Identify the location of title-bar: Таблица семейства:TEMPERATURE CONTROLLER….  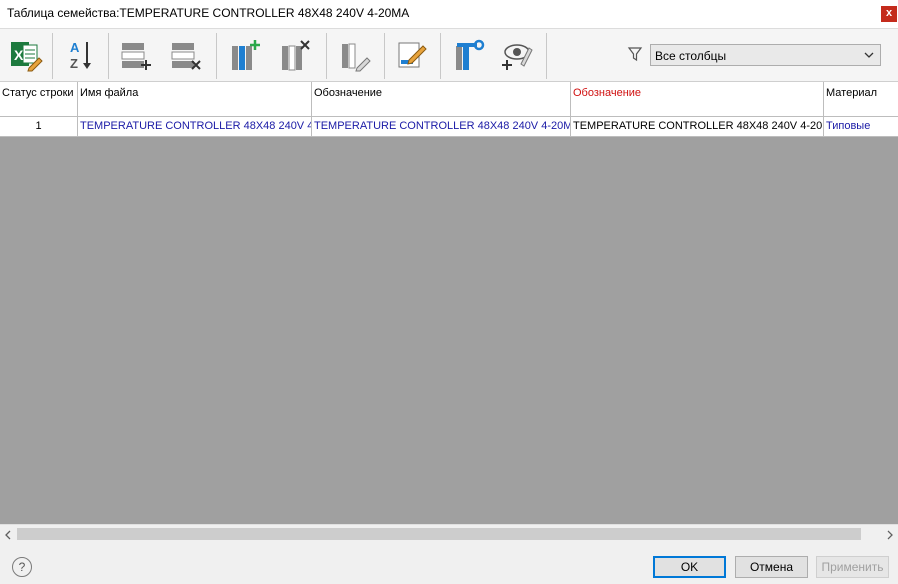
(449, 14).